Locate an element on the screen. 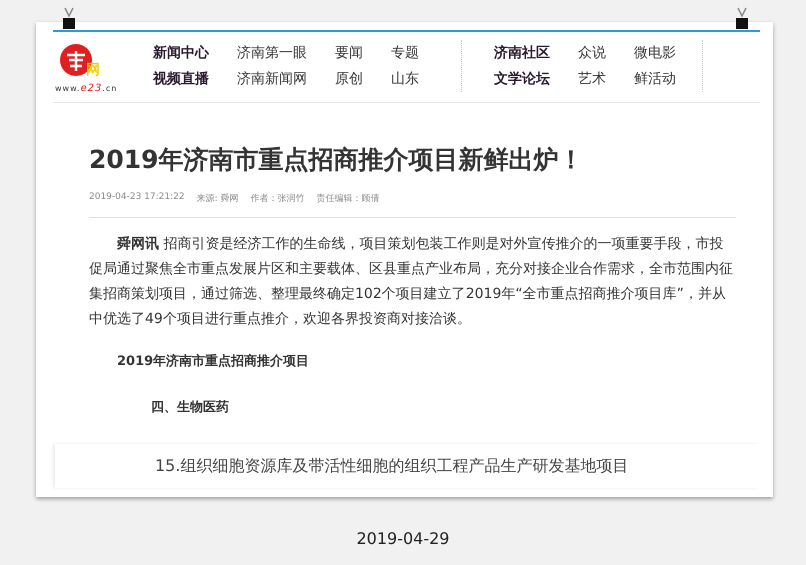 This screenshot has width=806, height=565. nav-link: 济南第一眼 is located at coordinates (286, 53).